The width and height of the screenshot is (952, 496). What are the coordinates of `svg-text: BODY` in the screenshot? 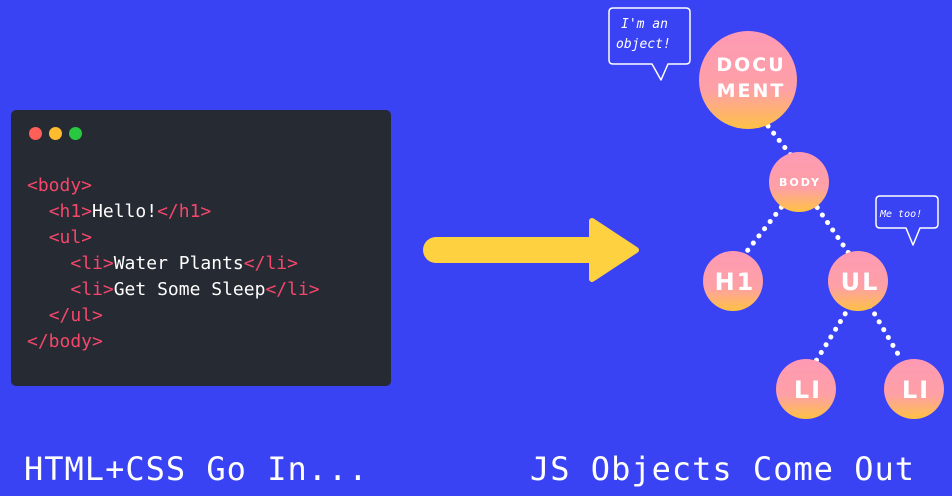 It's located at (800, 182).